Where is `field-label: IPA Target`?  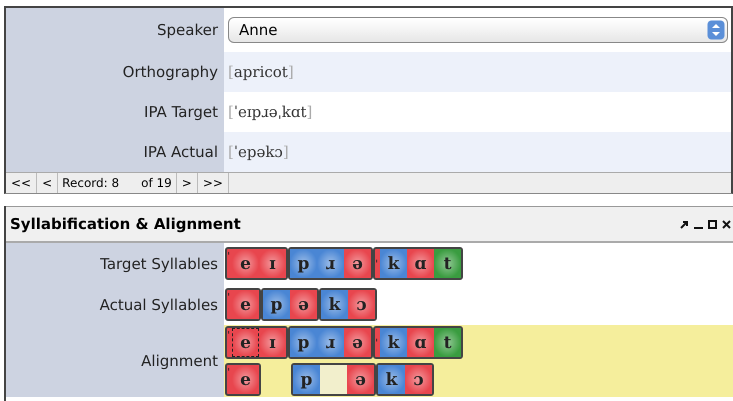
field-label: IPA Target is located at coordinates (181, 112).